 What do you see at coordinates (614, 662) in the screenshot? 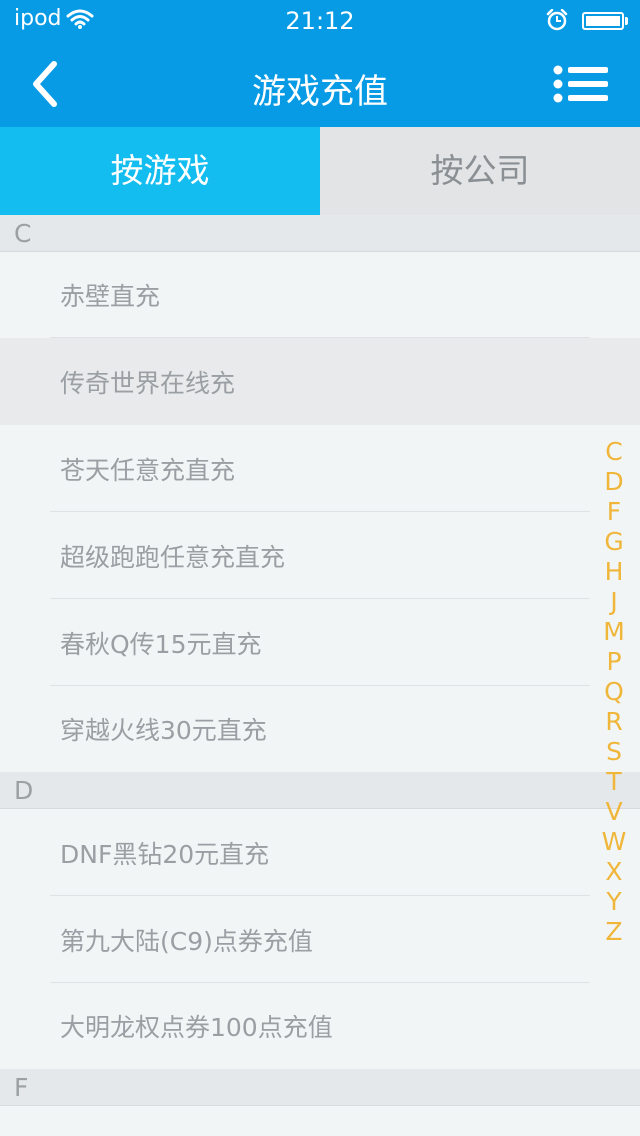
I see `index-letter: P` at bounding box center [614, 662].